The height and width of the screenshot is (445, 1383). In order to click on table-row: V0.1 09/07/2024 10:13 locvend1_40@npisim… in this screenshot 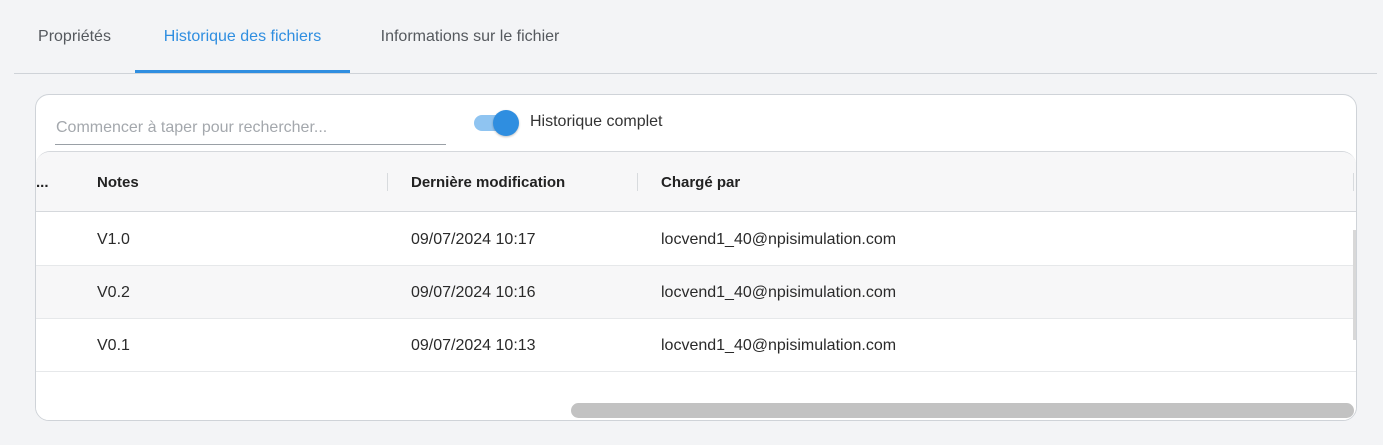, I will do `click(696, 345)`.